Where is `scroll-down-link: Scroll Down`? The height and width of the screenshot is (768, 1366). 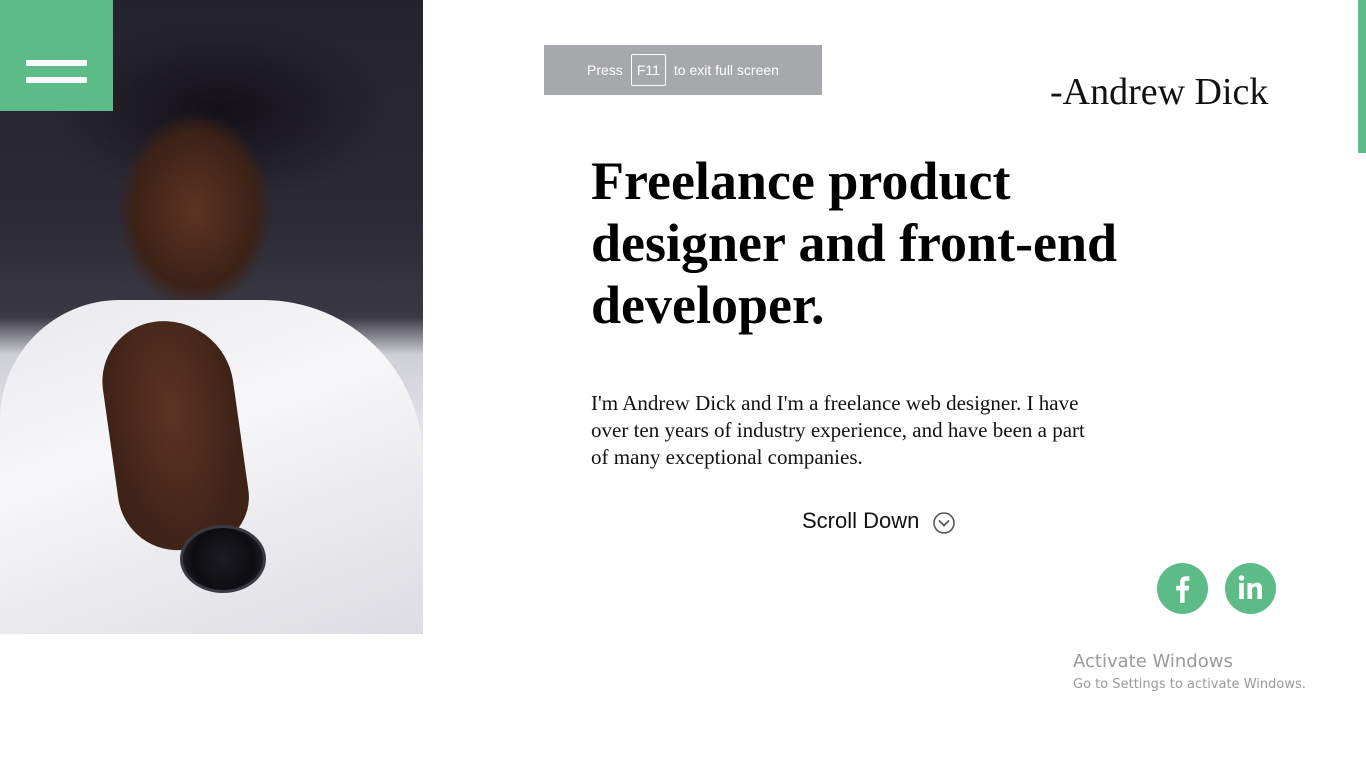 scroll-down-link: Scroll Down is located at coordinates (879, 521).